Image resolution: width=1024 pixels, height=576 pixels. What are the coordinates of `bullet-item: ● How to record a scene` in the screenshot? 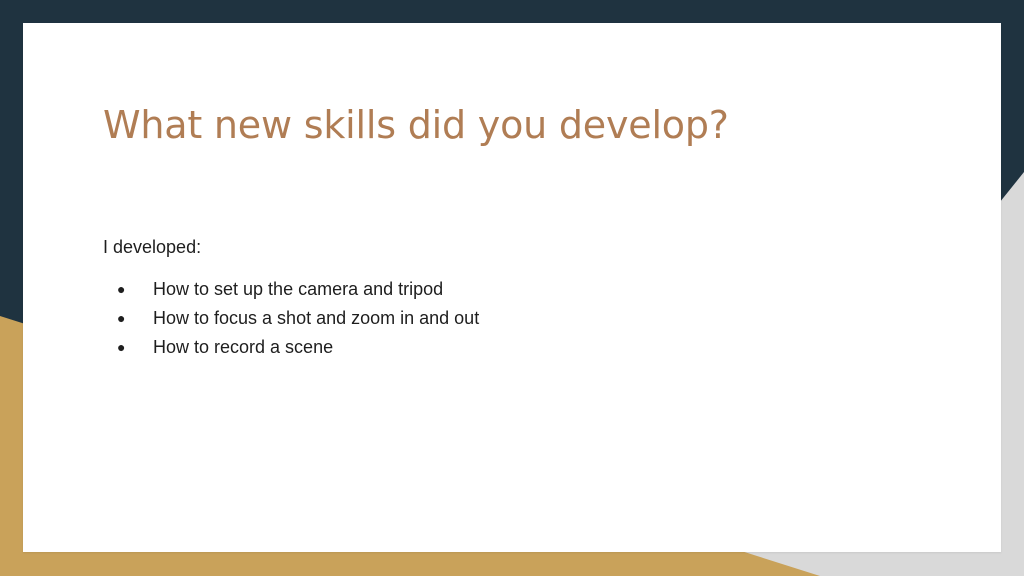 It's located at (503, 347).